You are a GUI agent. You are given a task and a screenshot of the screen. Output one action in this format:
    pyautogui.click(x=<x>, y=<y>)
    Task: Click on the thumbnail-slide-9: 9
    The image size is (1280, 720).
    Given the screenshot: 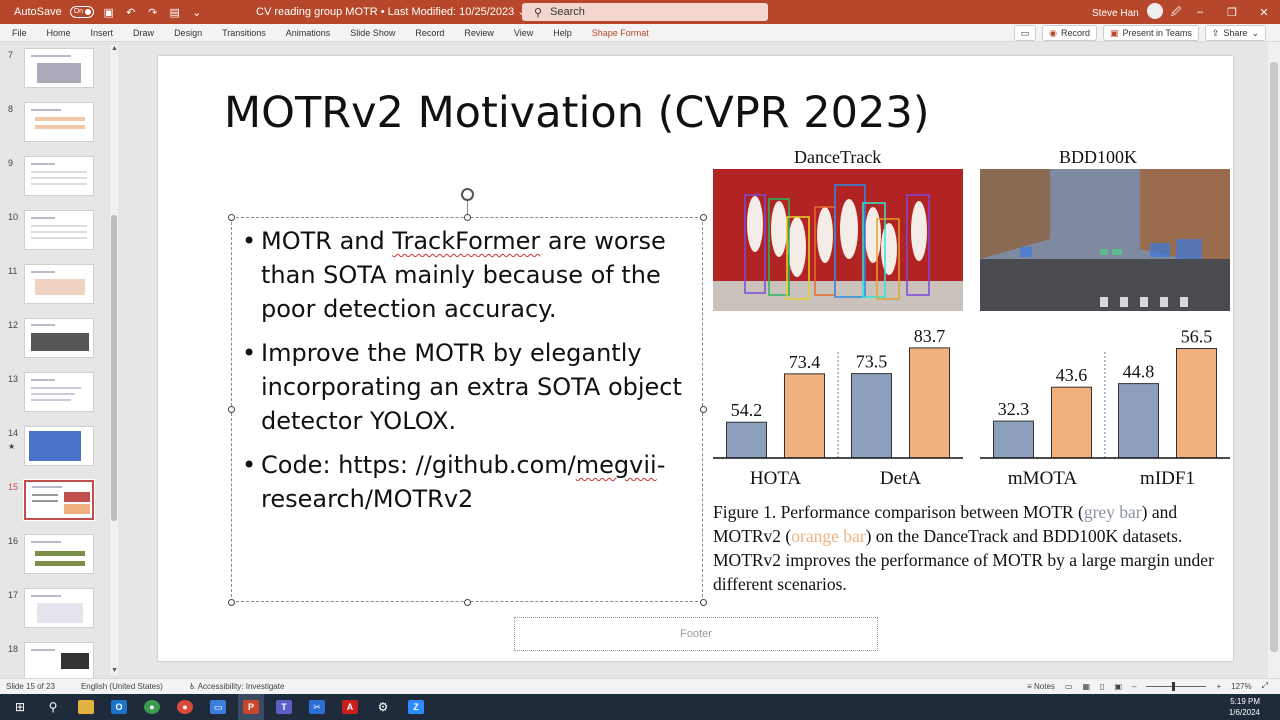 What is the action you would take?
    pyautogui.click(x=55, y=176)
    